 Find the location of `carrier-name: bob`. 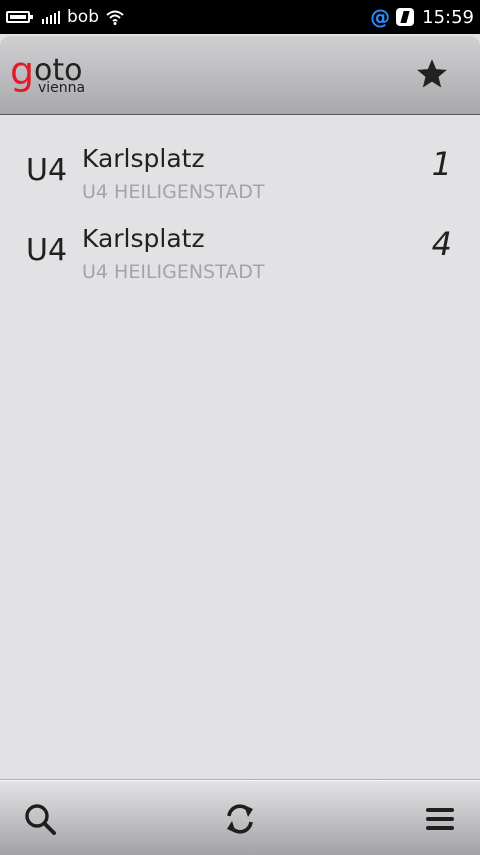

carrier-name: bob is located at coordinates (83, 17).